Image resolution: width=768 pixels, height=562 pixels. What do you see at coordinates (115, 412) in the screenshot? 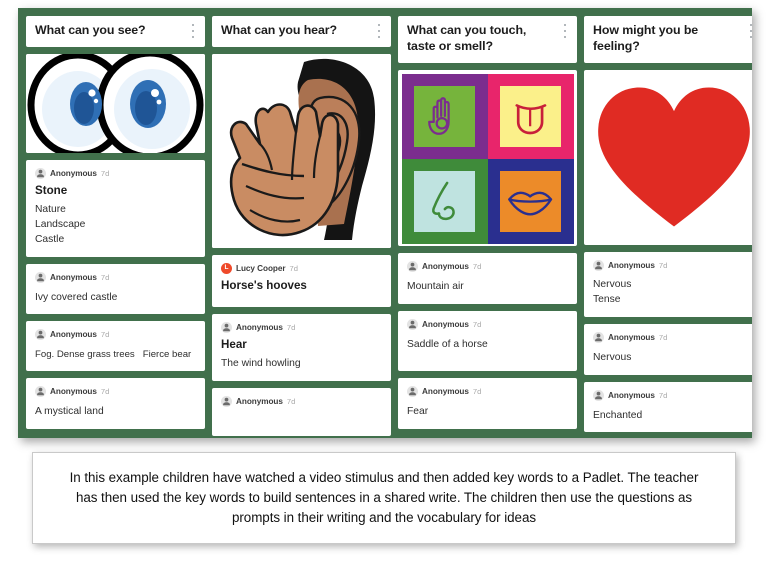
I see `post-body: A mystical land` at bounding box center [115, 412].